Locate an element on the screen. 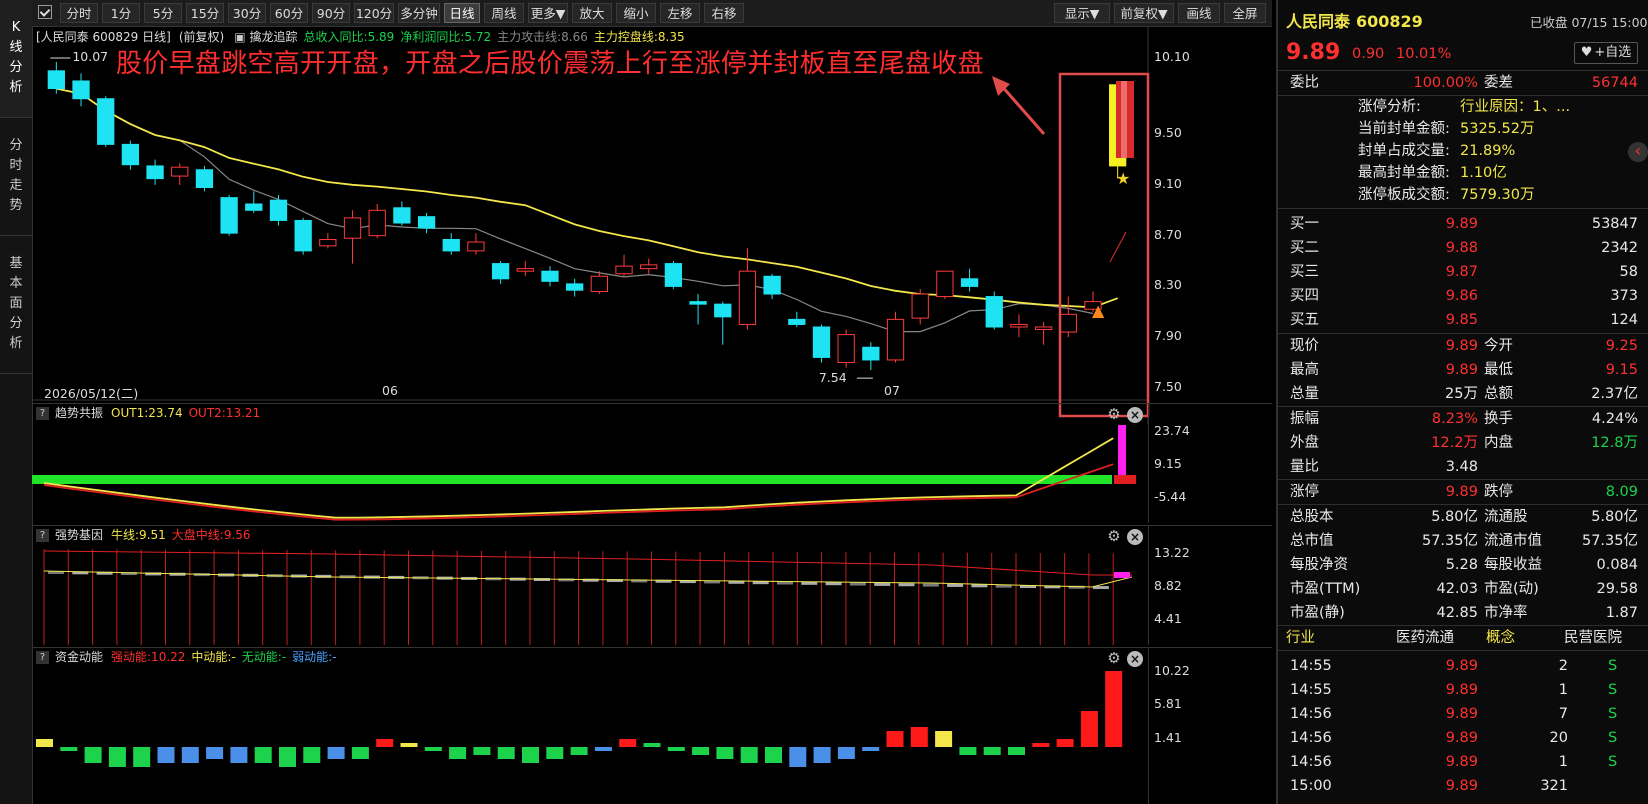  sidebar-tab-1: K线分析 is located at coordinates (16, 59).